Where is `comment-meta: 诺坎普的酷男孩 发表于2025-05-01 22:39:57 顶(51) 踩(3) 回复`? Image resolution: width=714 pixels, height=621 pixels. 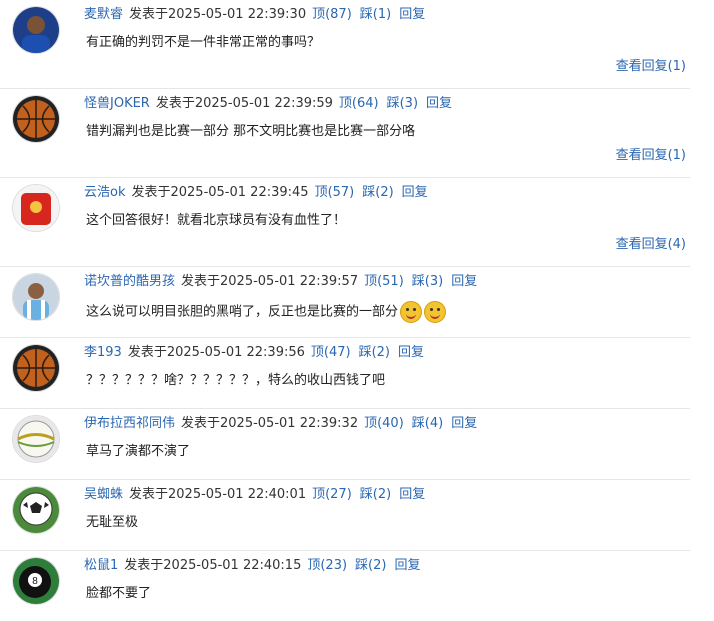 comment-meta: 诺坎普的酷男孩 发表于2025-05-01 22:39:57 顶(51) 踩(3) 回复 is located at coordinates (284, 282).